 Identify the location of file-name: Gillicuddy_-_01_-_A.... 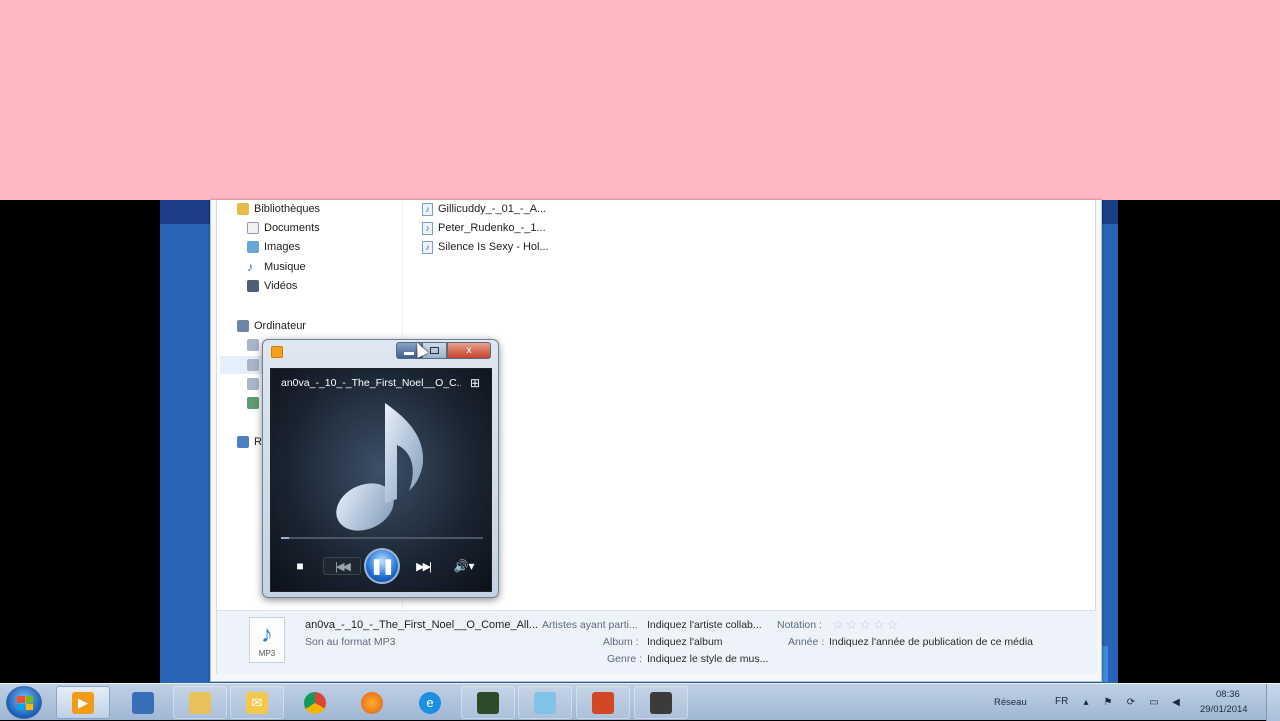
(492, 209).